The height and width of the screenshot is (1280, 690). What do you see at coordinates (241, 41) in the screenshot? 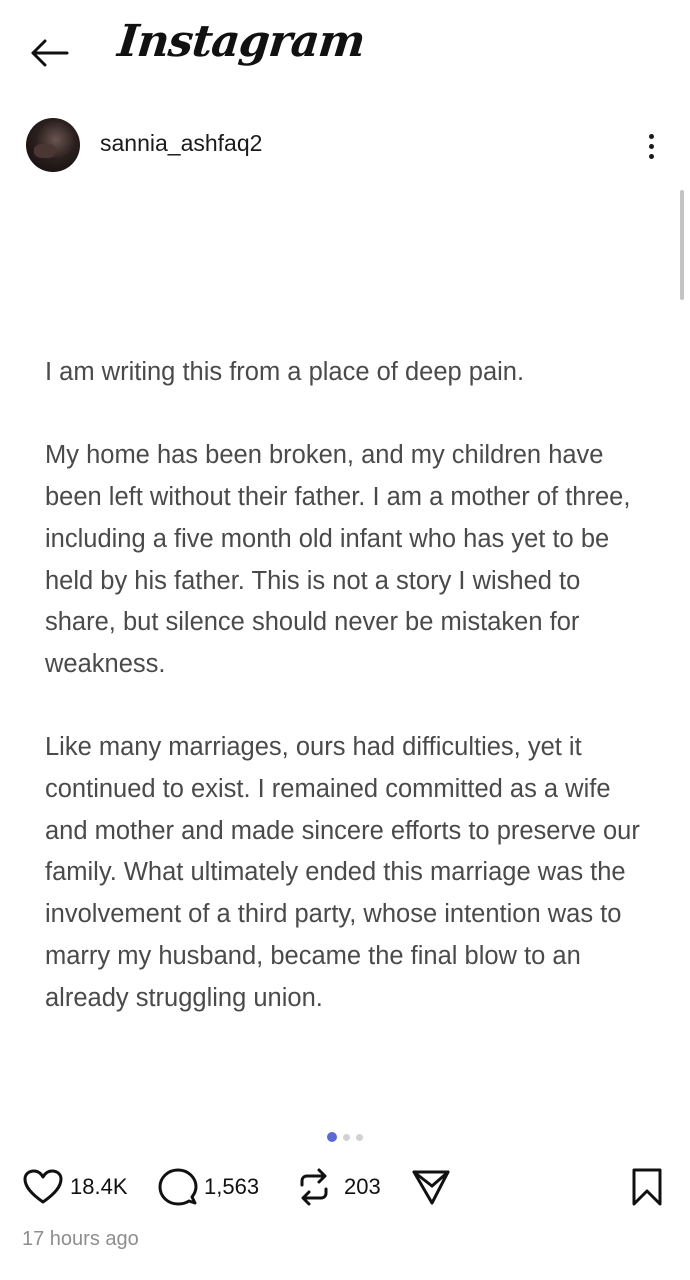
I see `instagram-logo: Instagram` at bounding box center [241, 41].